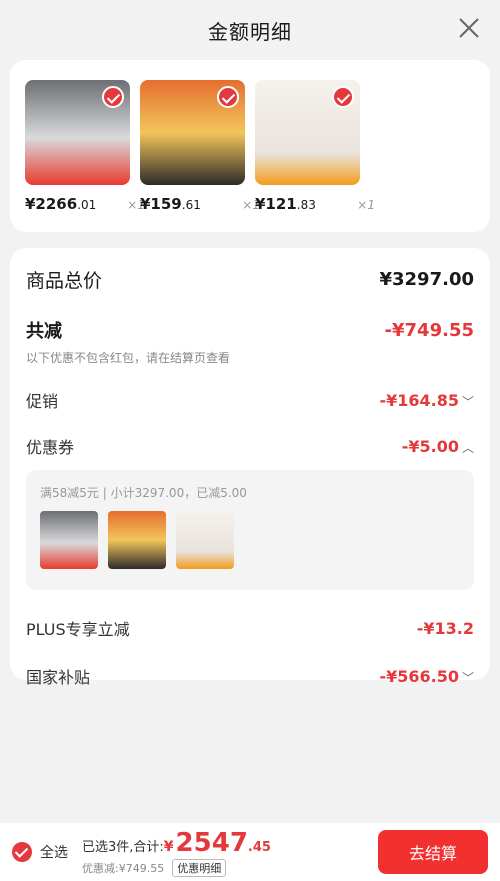 This screenshot has width=500, height=881. I want to click on coupon-value: -¥5.00 ︿, so click(437, 446).